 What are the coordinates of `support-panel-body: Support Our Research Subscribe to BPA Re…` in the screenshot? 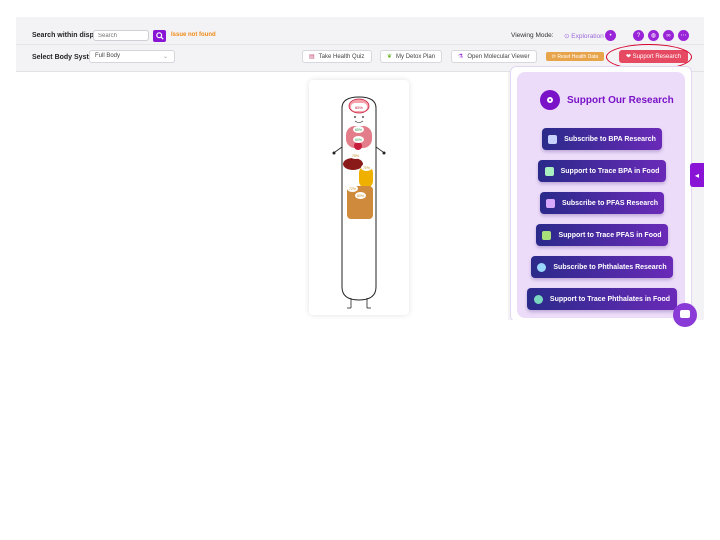 It's located at (601, 195).